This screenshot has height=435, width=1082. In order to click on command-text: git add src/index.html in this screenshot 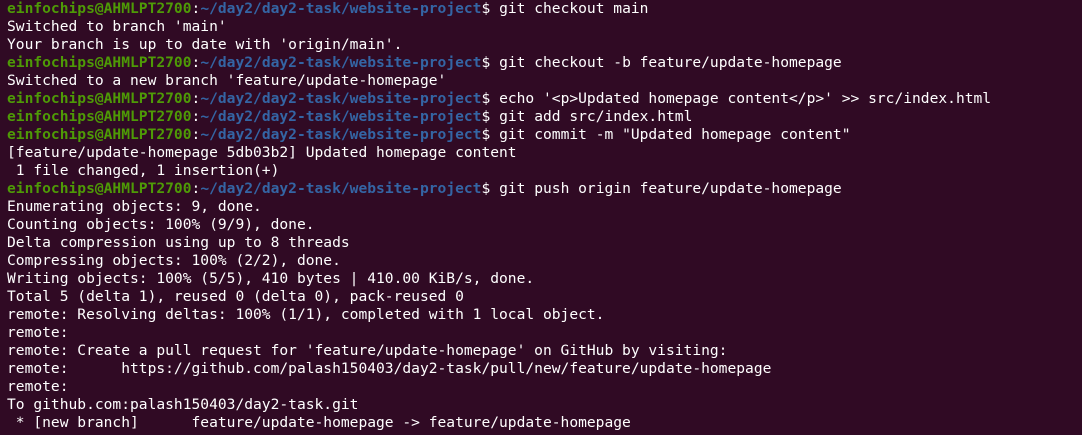, I will do `click(596, 116)`.